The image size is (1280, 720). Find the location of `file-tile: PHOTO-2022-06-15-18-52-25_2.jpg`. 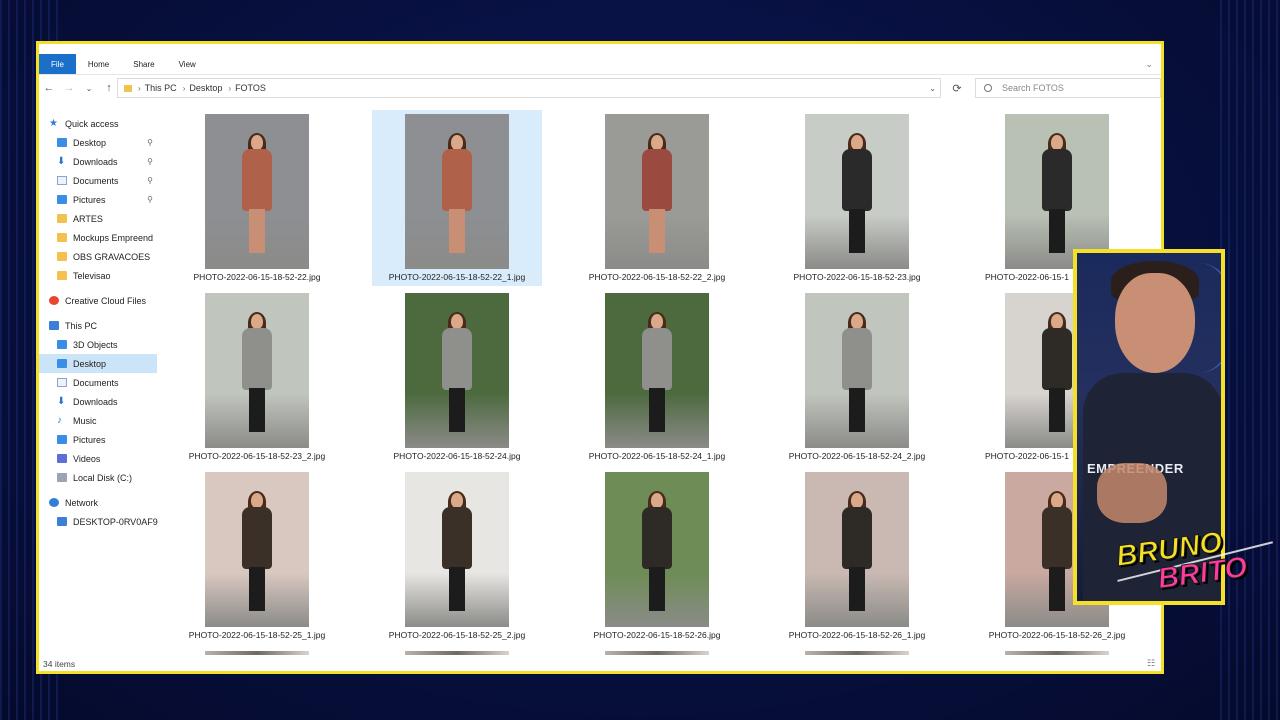

file-tile: PHOTO-2022-06-15-18-52-25_2.jpg is located at coordinates (457, 556).